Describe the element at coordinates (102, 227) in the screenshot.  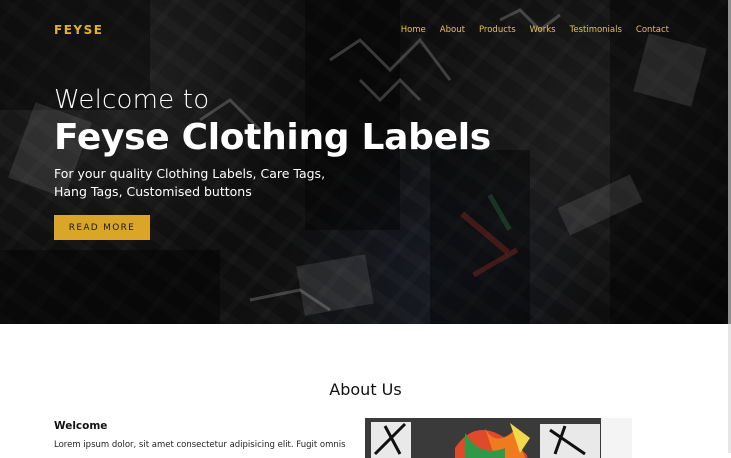
I see `read-more-button: READ MORE` at that location.